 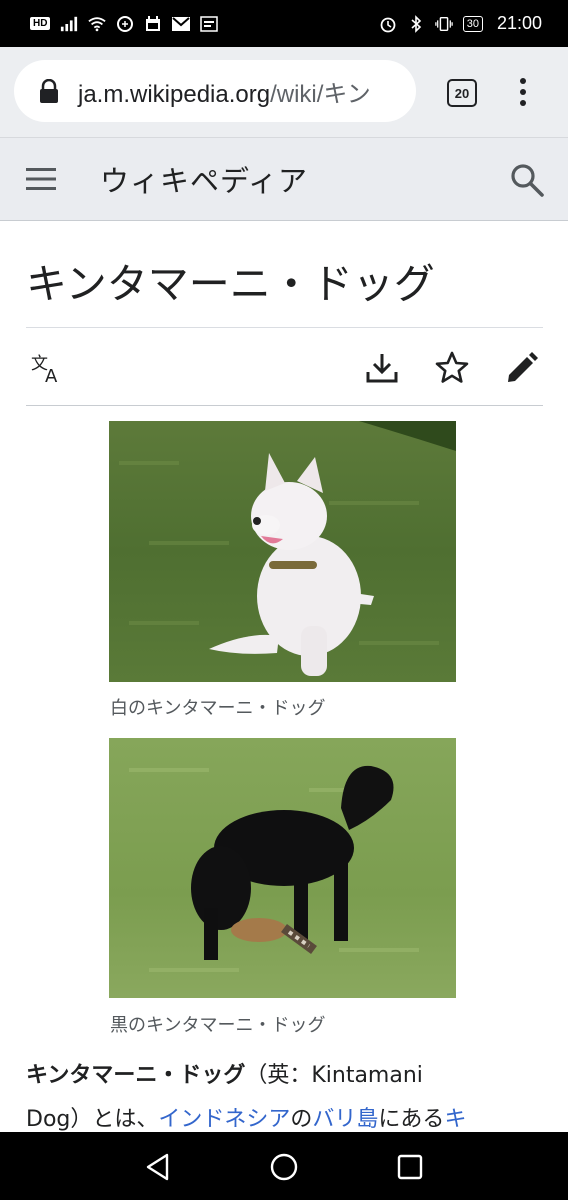 I want to click on wiki-header: ウィキペディア, so click(x=284, y=179).